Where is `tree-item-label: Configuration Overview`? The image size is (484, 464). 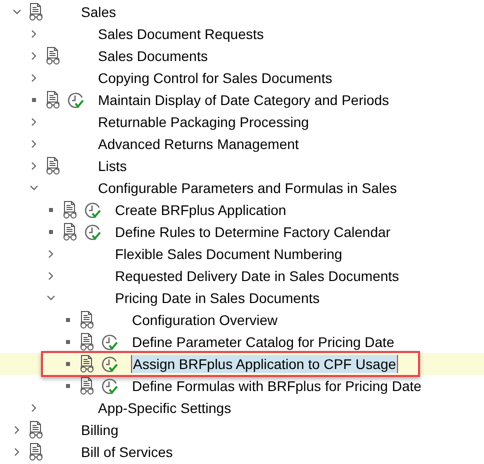 tree-item-label: Configuration Overview is located at coordinates (205, 320).